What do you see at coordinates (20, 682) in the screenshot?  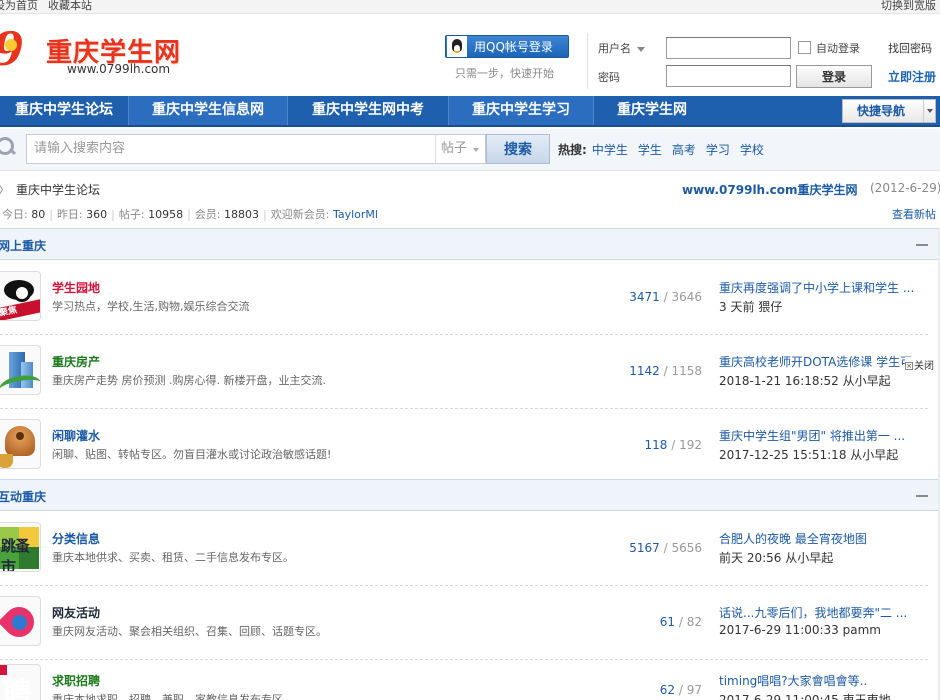 I see `job-icon: 聘` at bounding box center [20, 682].